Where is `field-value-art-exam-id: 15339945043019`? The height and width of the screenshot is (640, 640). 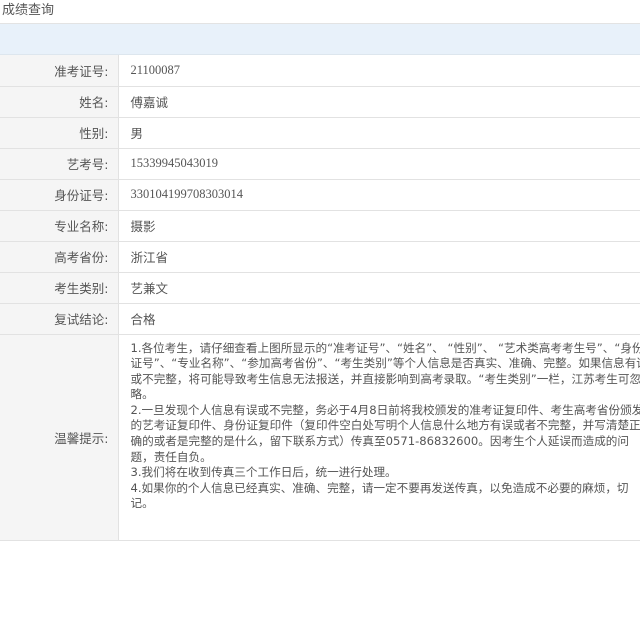
field-value-art-exam-id: 15339945043019 is located at coordinates (379, 164).